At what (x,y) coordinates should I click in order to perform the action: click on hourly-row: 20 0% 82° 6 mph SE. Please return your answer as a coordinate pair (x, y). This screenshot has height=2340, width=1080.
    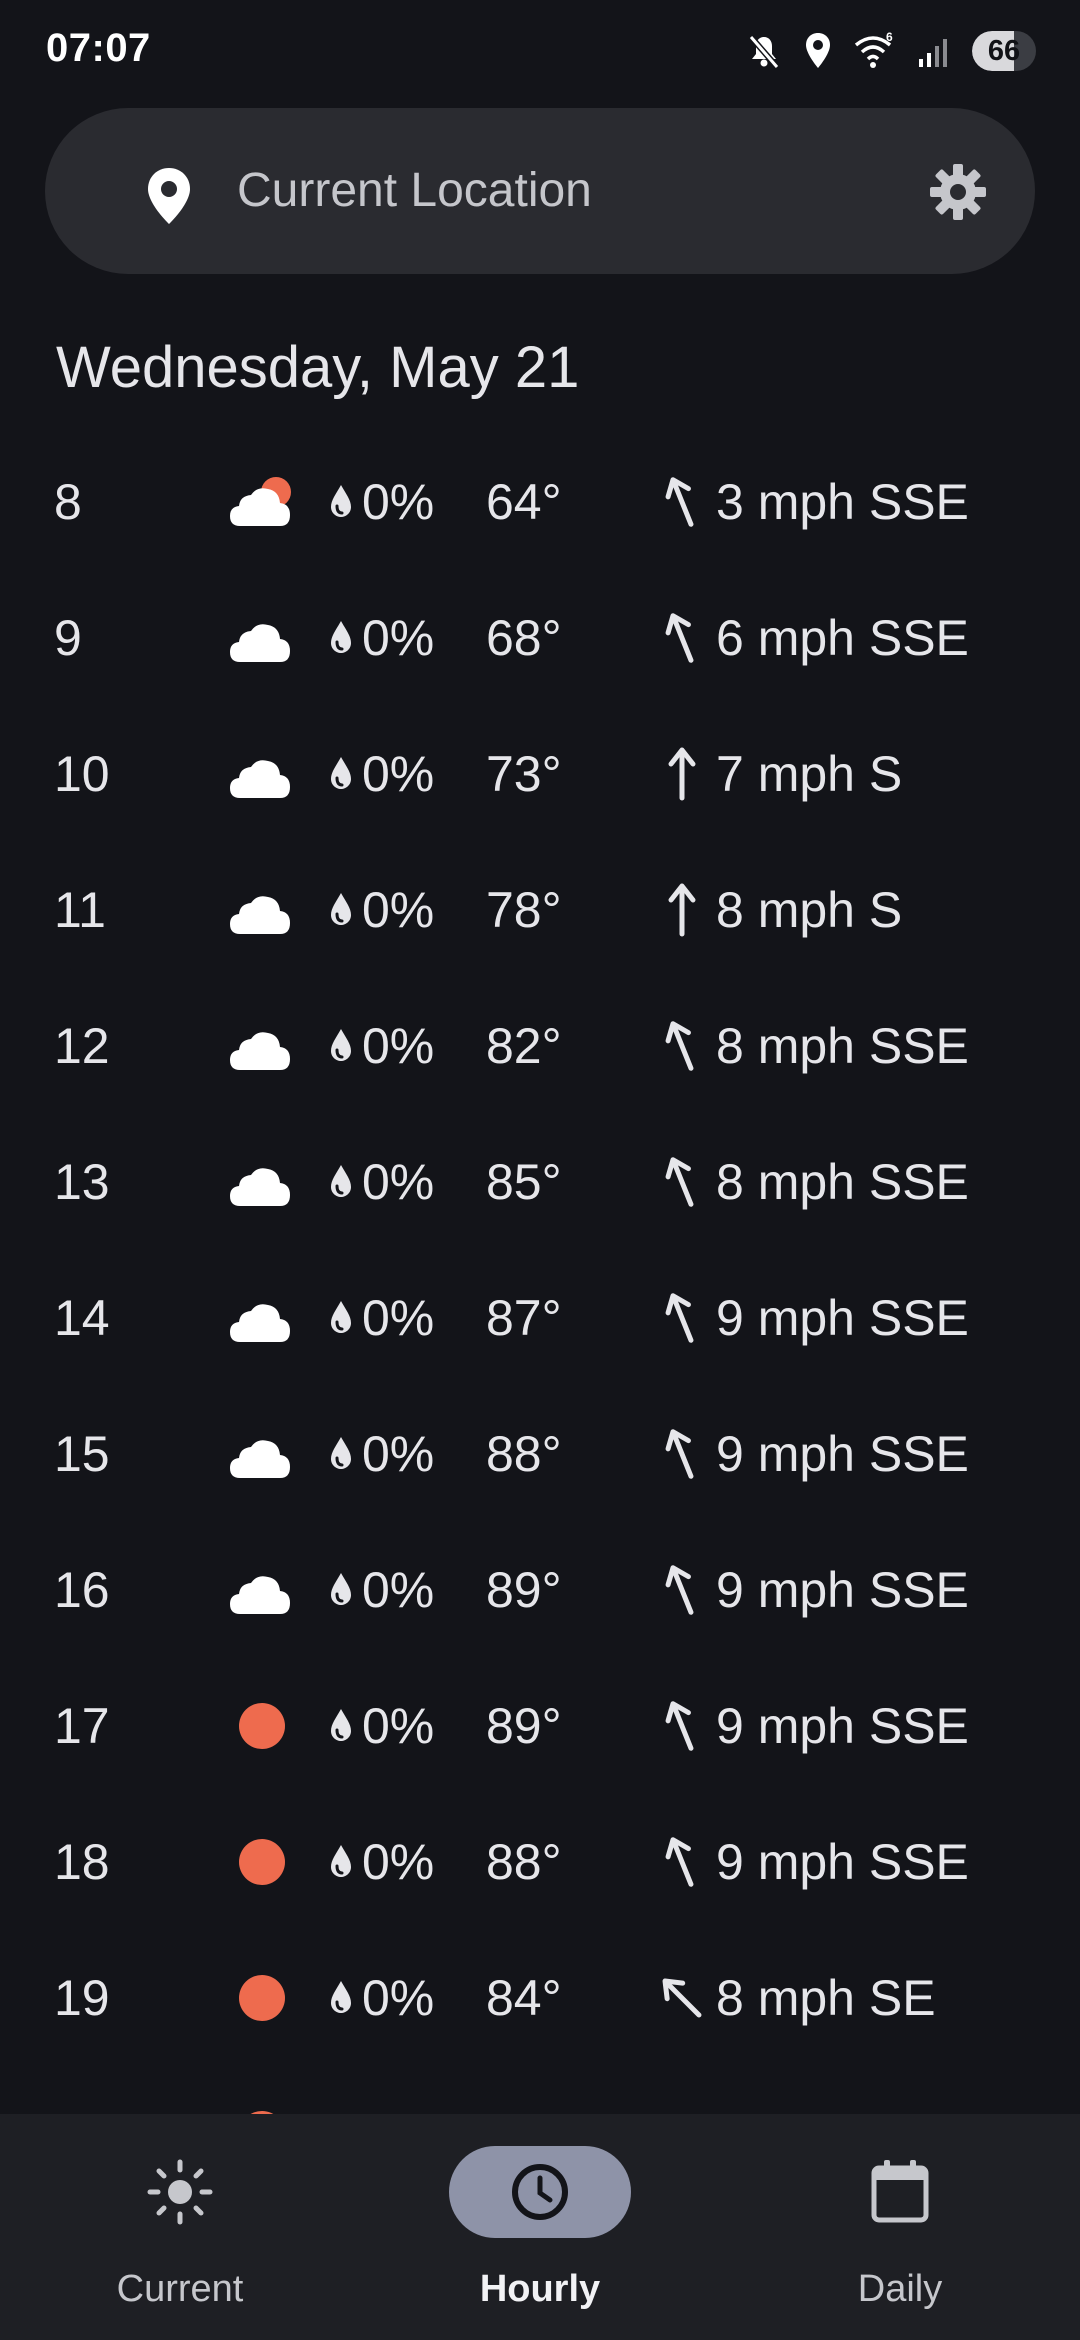
    Looking at the image, I should click on (540, 2090).